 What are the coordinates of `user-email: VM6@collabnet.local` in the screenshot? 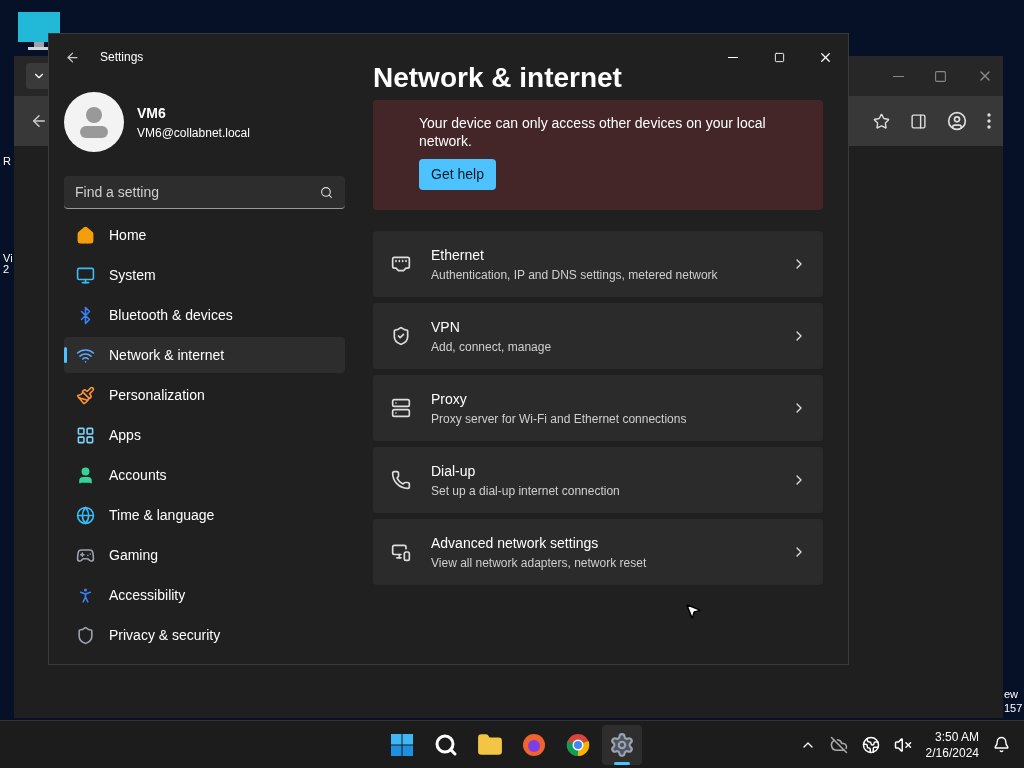 It's located at (193, 133).